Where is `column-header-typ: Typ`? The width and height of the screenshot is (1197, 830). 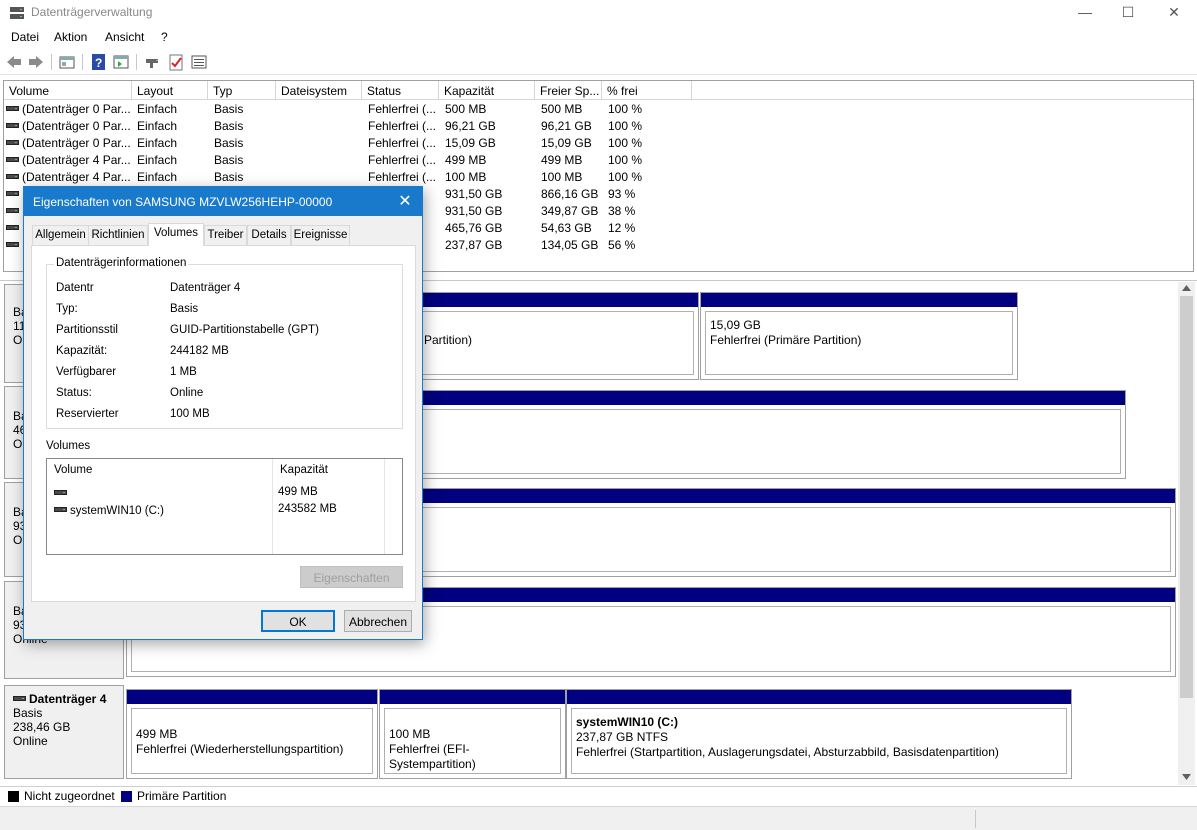
column-header-typ: Typ is located at coordinates (242, 90).